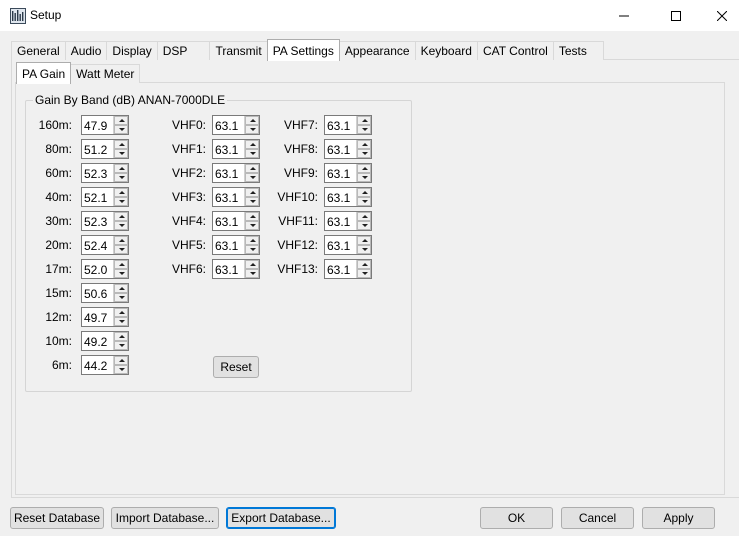 The height and width of the screenshot is (536, 739). Describe the element at coordinates (678, 518) in the screenshot. I see `apply-button: Apply` at that location.